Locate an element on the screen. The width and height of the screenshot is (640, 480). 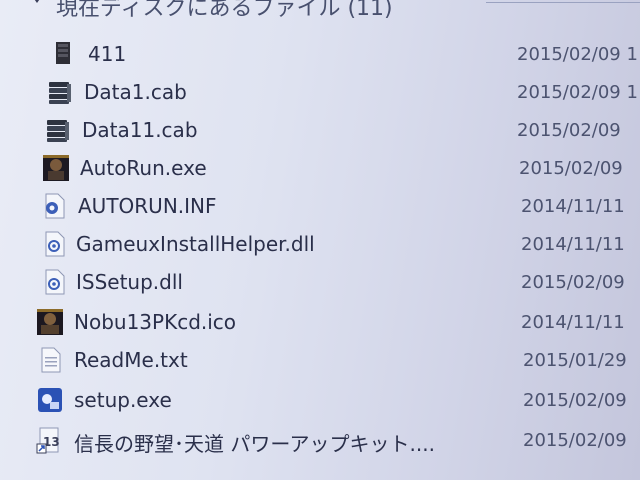
file-row: Data1.cab 2015/02/09 1 is located at coordinates (320, 92).